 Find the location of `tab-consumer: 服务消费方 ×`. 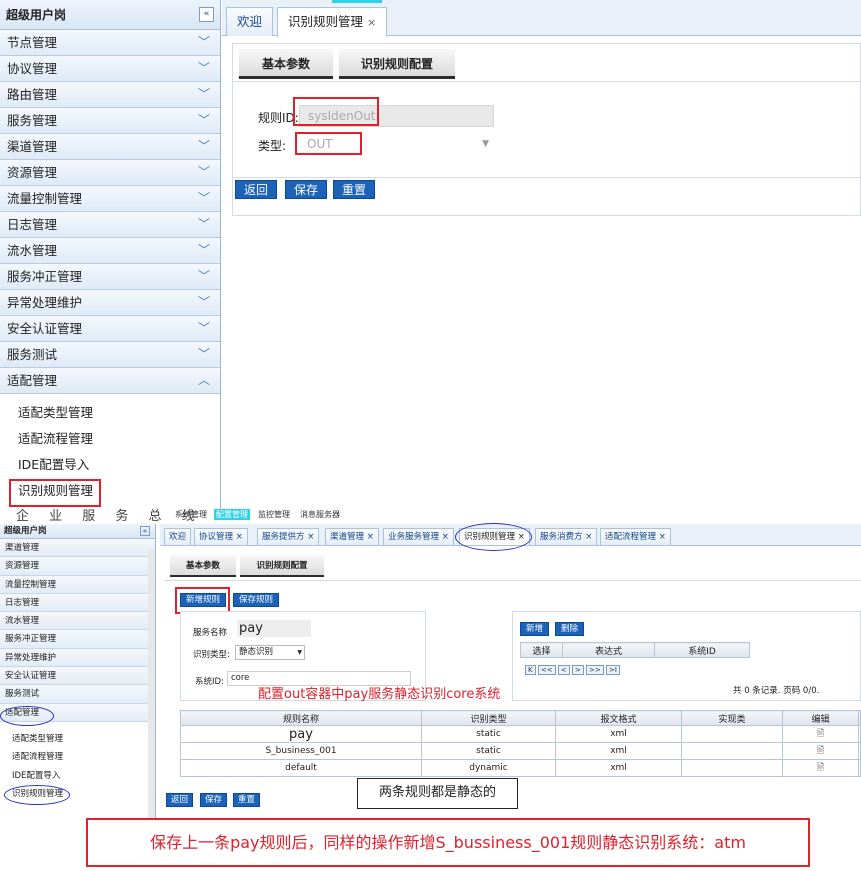

tab-consumer: 服务消费方 × is located at coordinates (566, 536).